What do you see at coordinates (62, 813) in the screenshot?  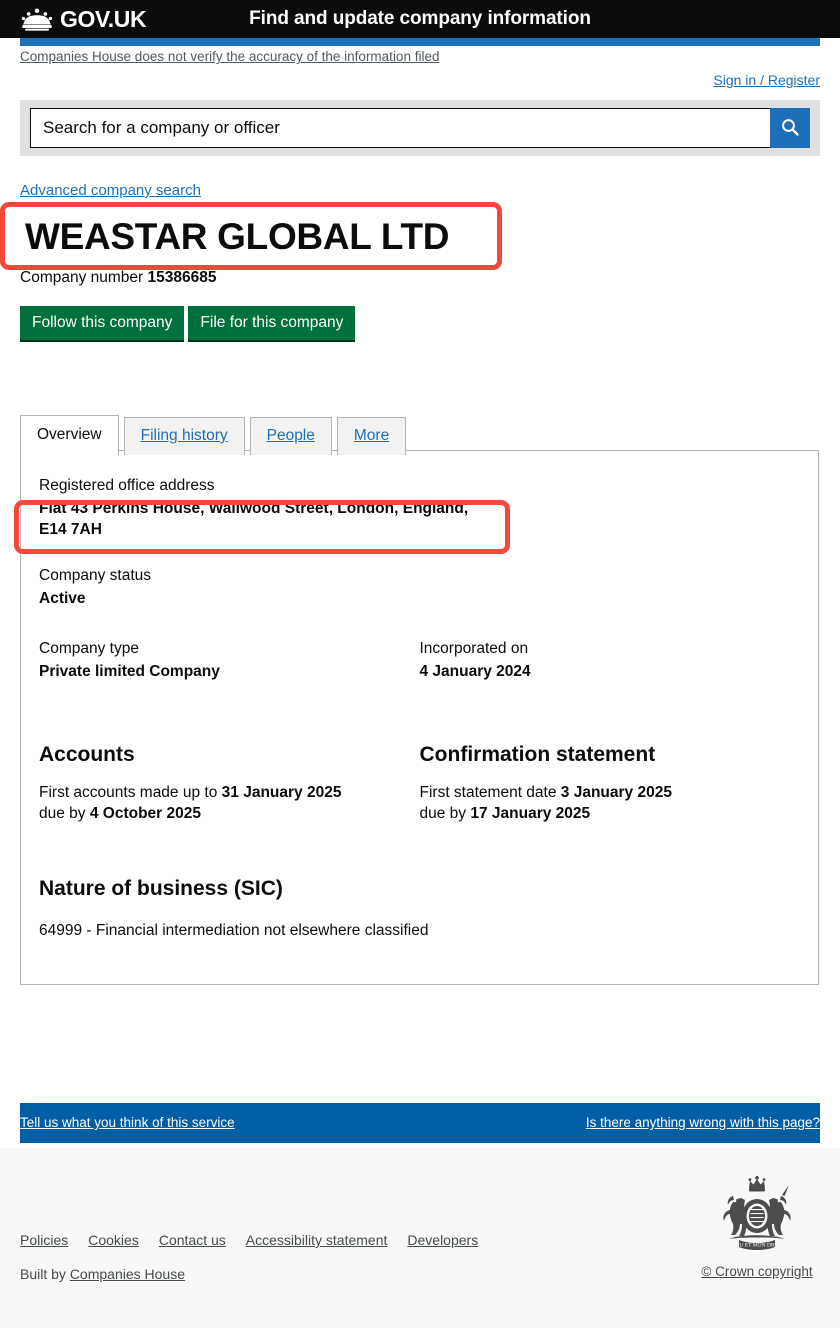 I see `accounts-due-by-label: due by` at bounding box center [62, 813].